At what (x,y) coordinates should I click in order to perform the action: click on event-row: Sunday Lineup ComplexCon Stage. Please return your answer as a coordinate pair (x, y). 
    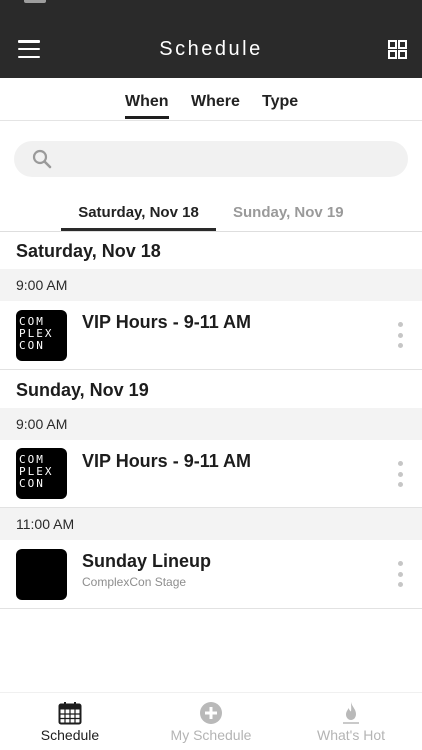
    Looking at the image, I should click on (211, 574).